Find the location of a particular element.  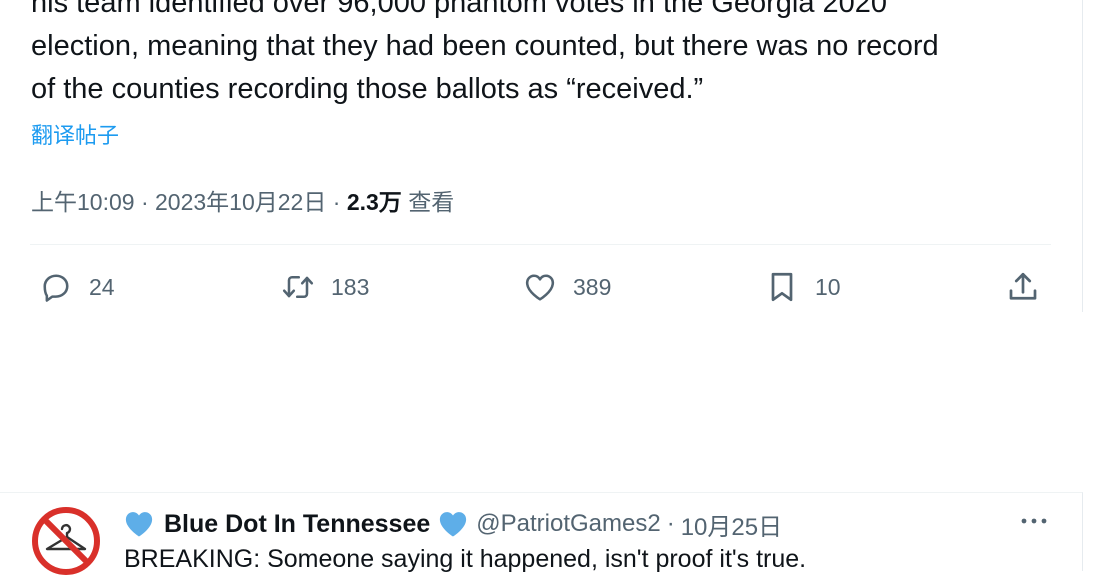

retweet-arrows-icon is located at coordinates (298, 287).